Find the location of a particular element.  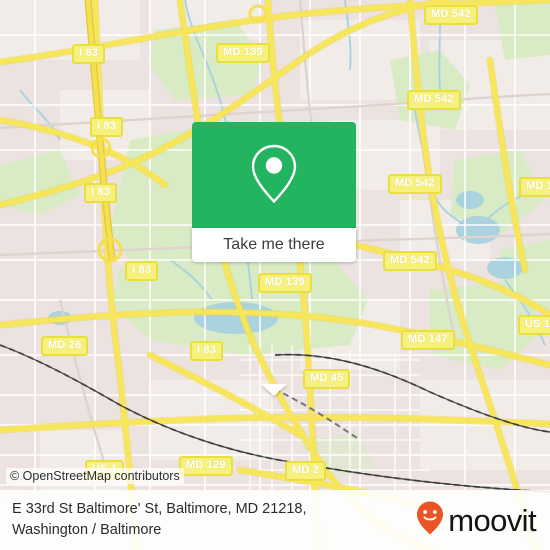

map-attribution: © OpenStreetMap contributors is located at coordinates (95, 476).